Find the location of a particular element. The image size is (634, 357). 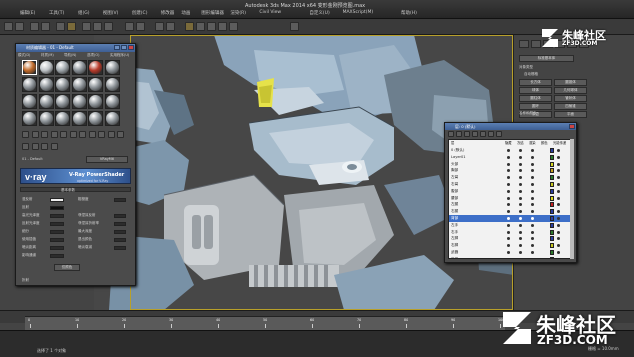

curve-editor-icon is located at coordinates (200, 26).